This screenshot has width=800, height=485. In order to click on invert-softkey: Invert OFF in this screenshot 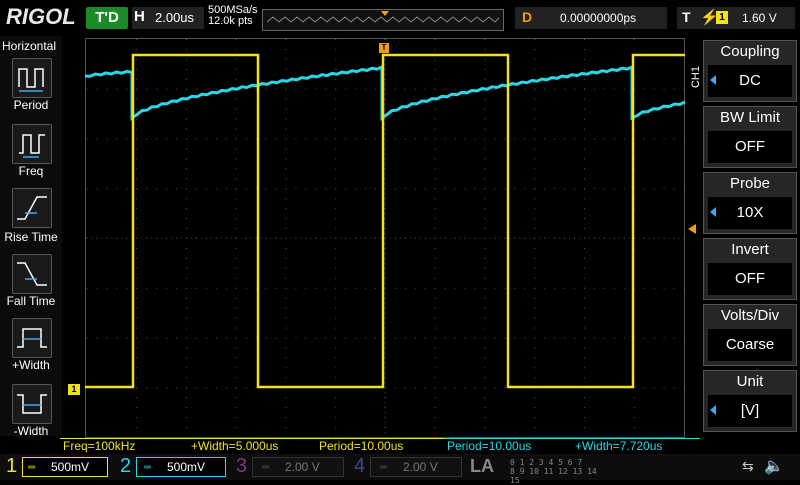, I will do `click(750, 269)`.